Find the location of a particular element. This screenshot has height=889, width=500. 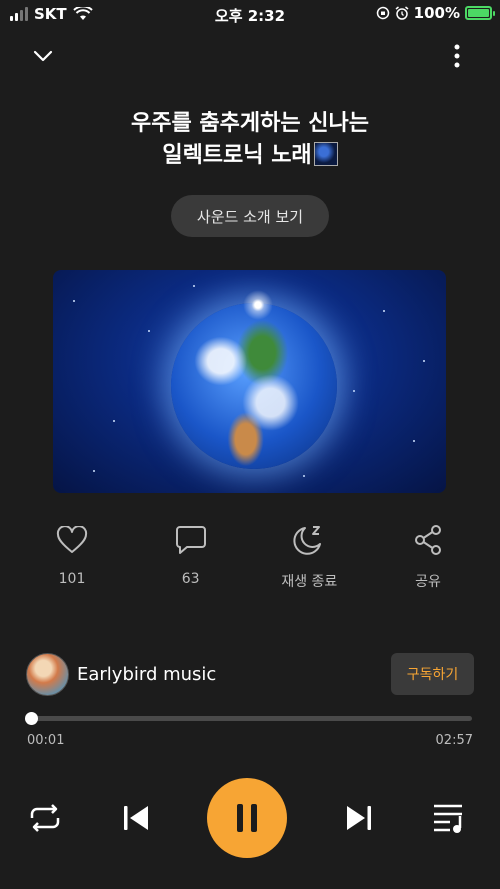

channel-name: Earlybird music is located at coordinates (234, 674).